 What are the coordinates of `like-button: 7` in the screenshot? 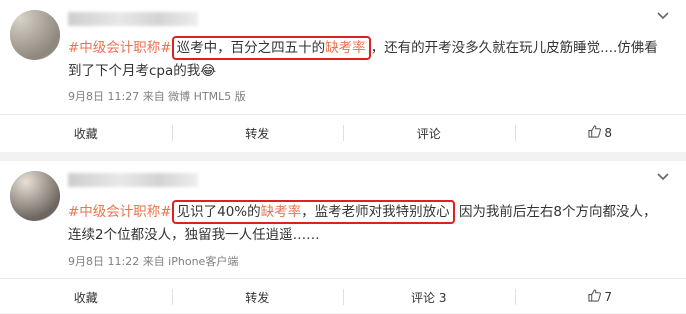 It's located at (600, 297).